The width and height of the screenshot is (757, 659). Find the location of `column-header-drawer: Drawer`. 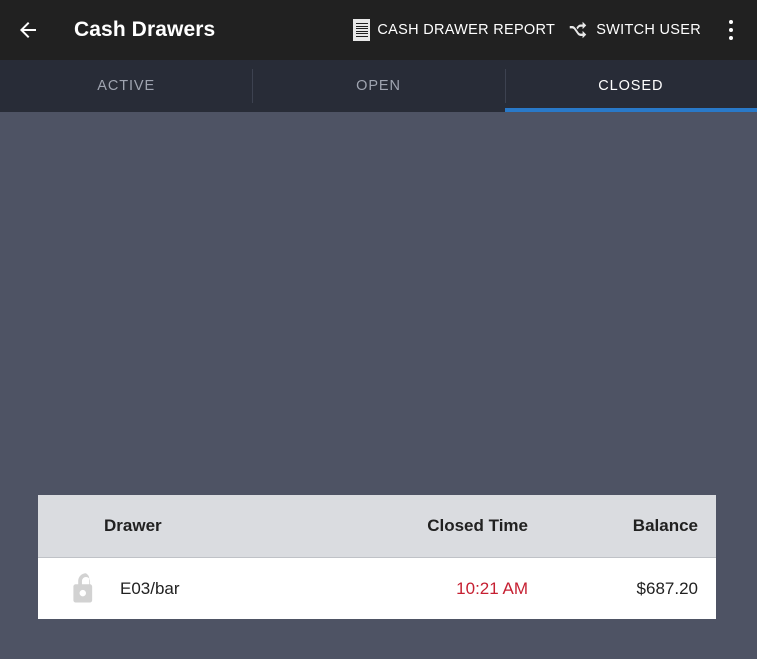

column-header-drawer: Drawer is located at coordinates (197, 526).